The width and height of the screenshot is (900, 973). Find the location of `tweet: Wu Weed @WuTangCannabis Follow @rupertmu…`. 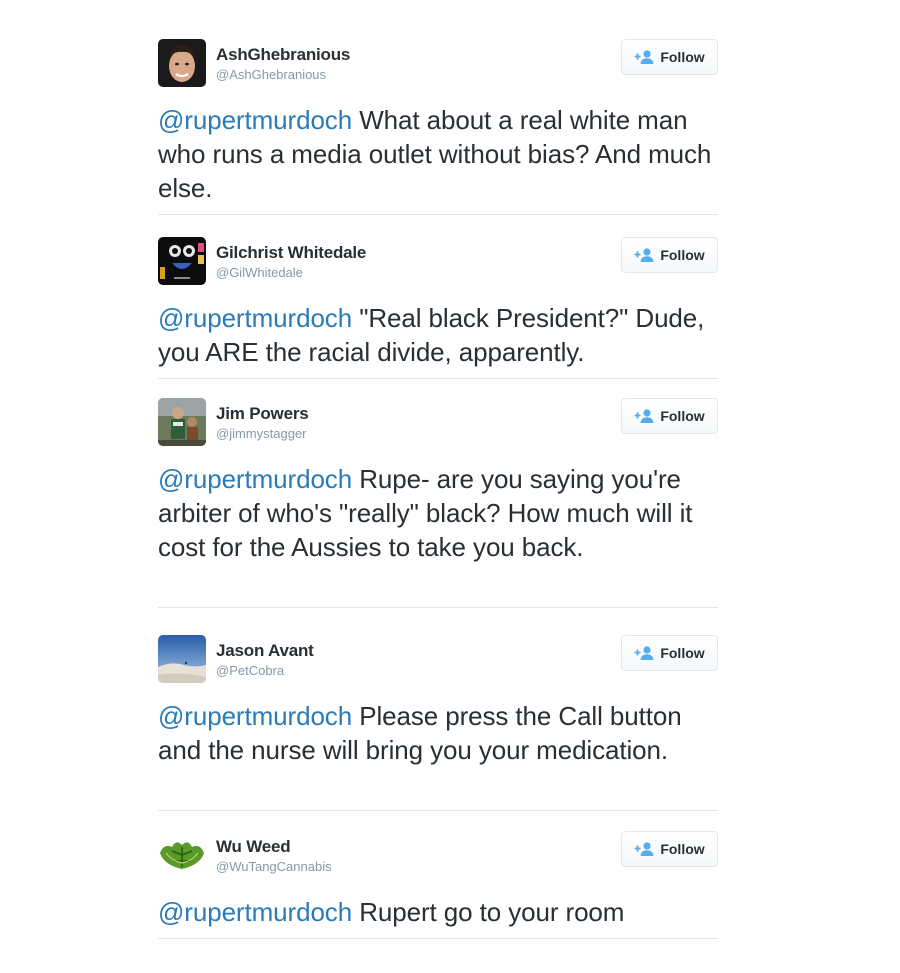

tweet: Wu Weed @WuTangCannabis Follow @rupertmu… is located at coordinates (438, 885).